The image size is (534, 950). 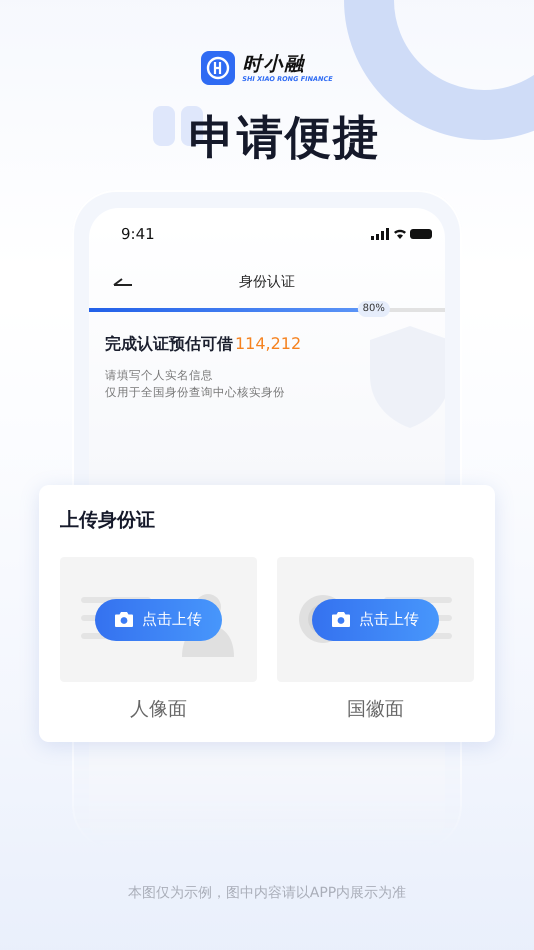 What do you see at coordinates (218, 68) in the screenshot?
I see `logo-icon` at bounding box center [218, 68].